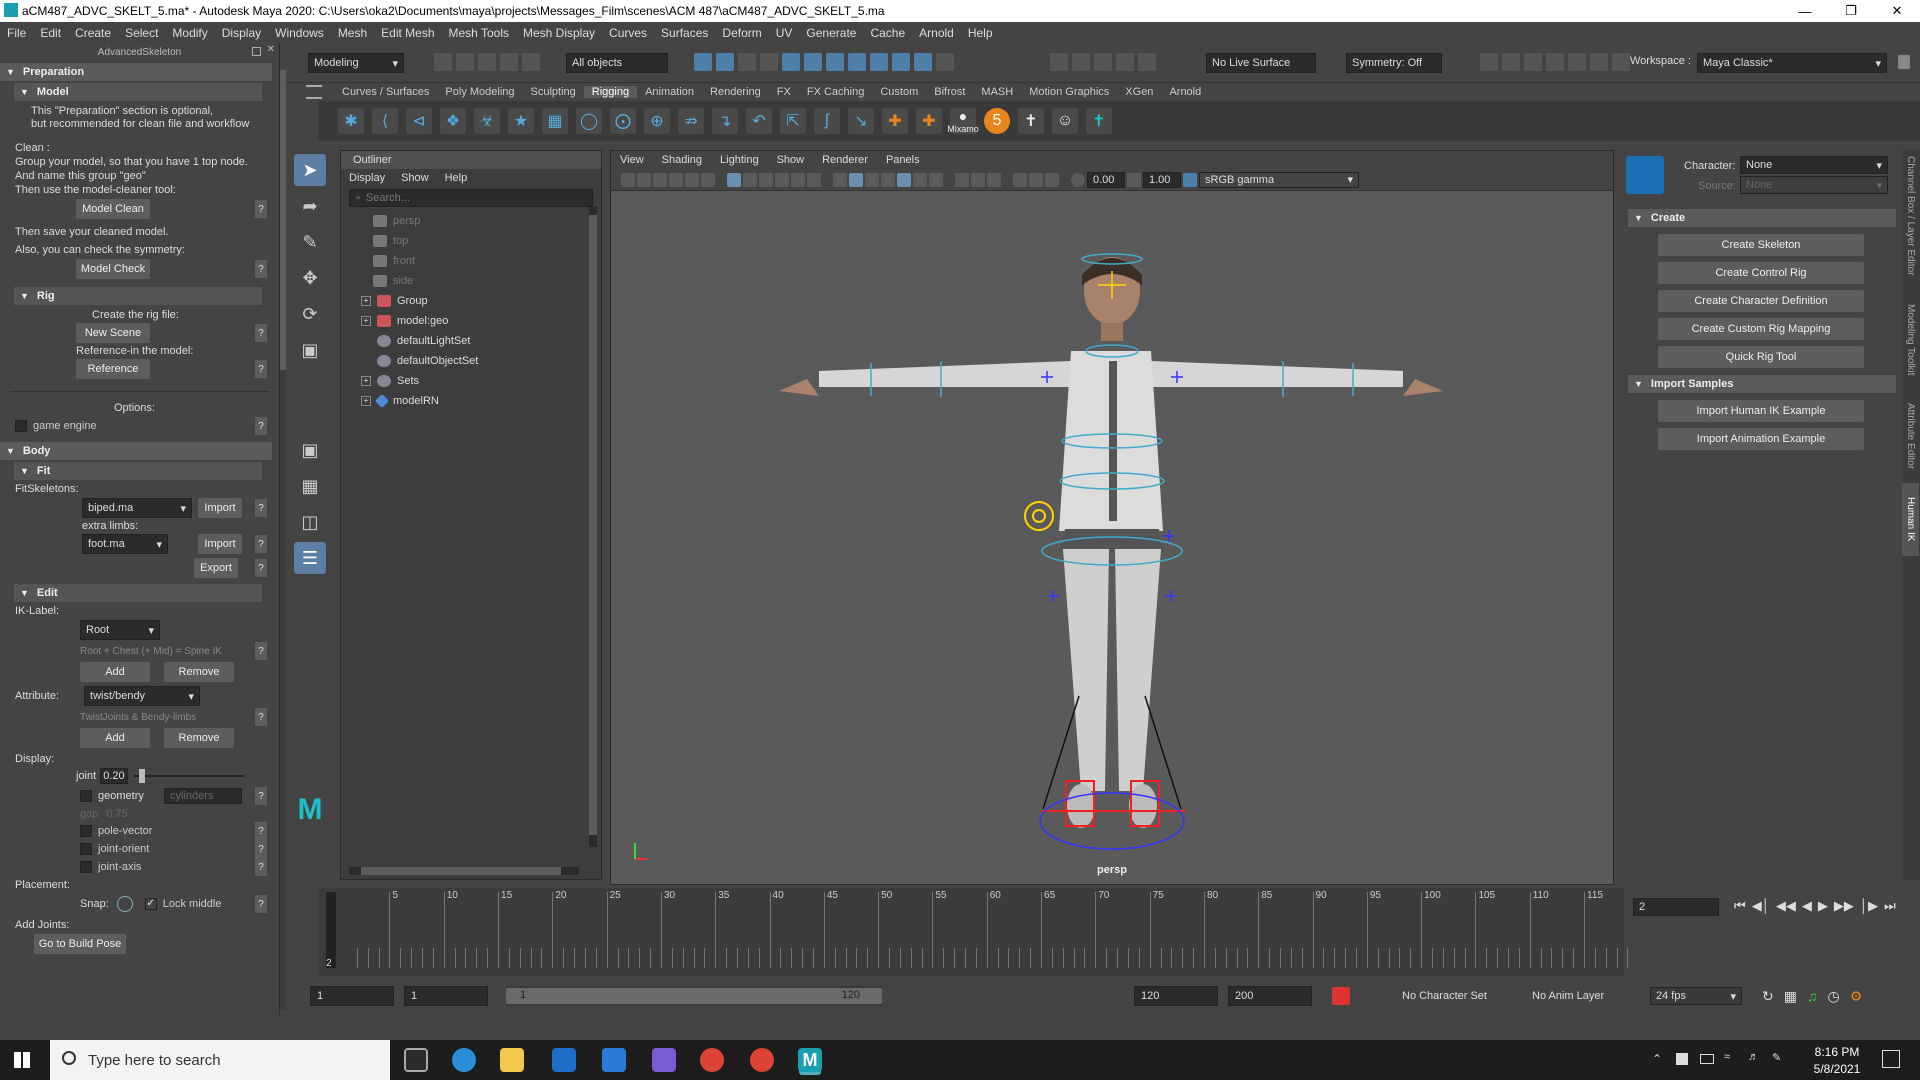 The height and width of the screenshot is (1080, 1920). Describe the element at coordinates (314, 92) in the screenshot. I see `shelf-menu-icon` at that location.